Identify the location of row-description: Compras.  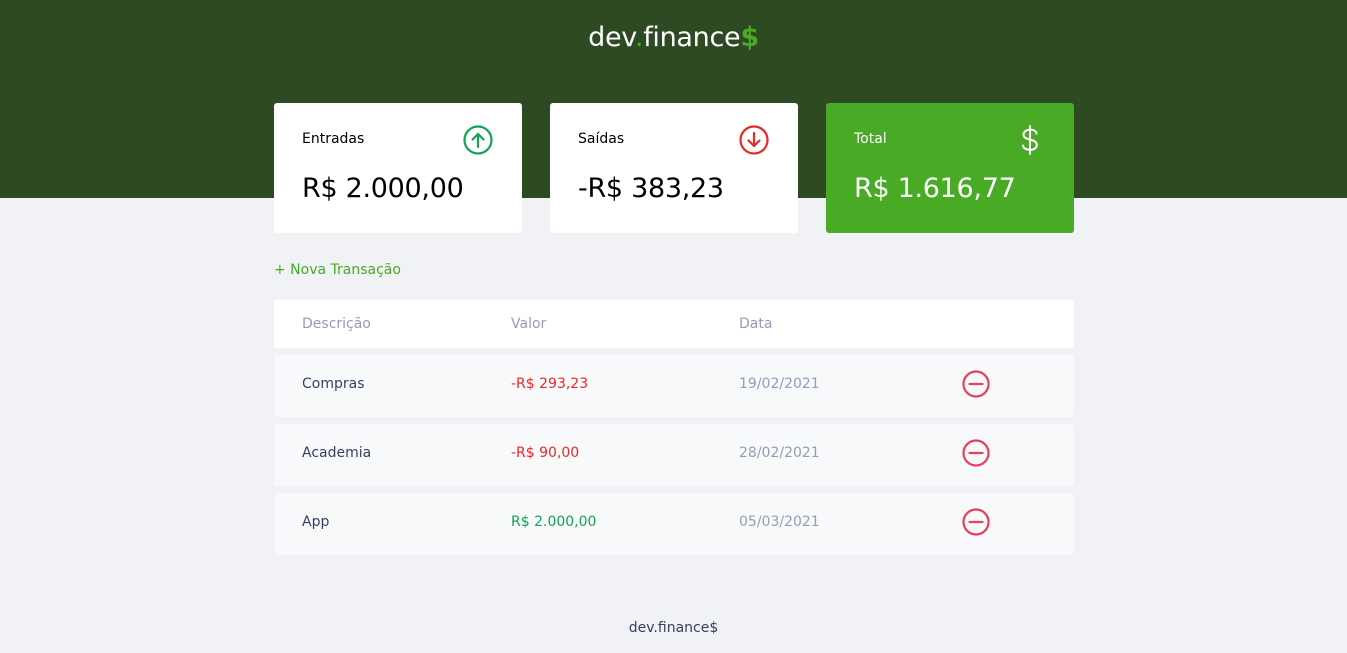
(333, 384).